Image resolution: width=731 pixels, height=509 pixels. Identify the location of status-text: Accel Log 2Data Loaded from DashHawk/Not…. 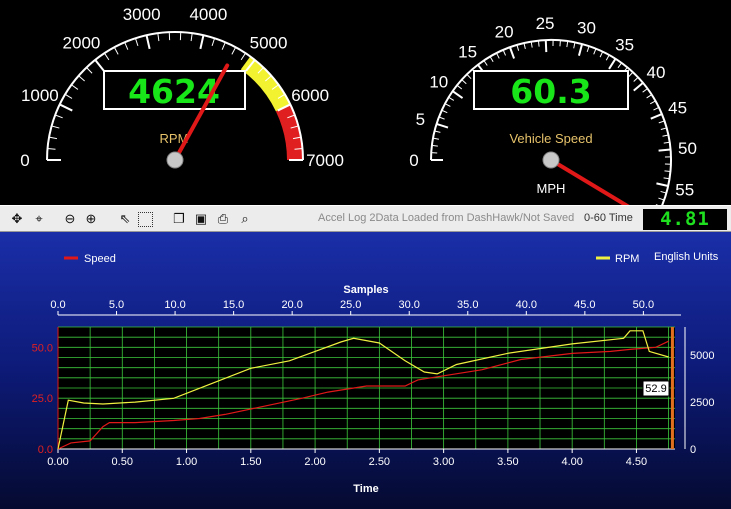
(446, 218).